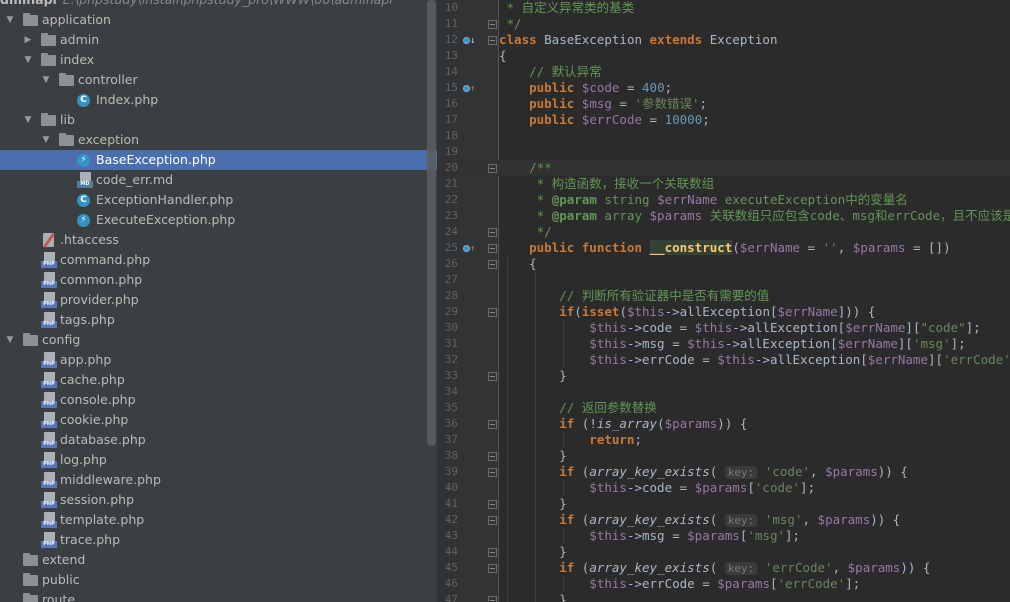 The height and width of the screenshot is (602, 1010). I want to click on tree-item-htaccess: .htaccess, so click(218, 240).